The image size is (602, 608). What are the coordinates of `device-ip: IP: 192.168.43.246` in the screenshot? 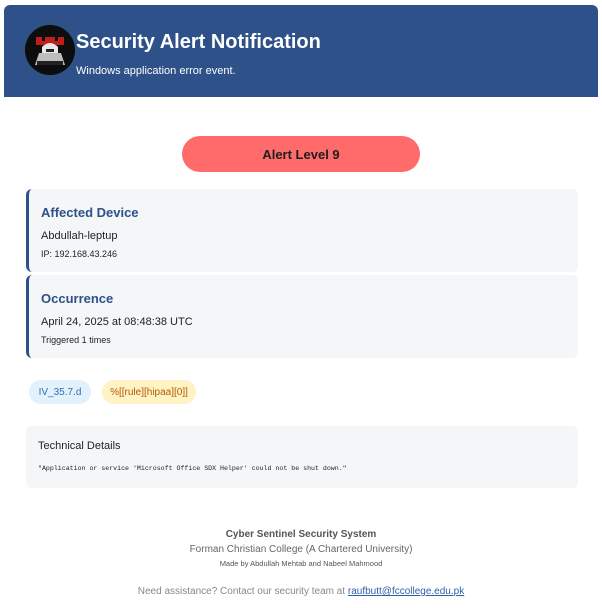 It's located at (79, 254).